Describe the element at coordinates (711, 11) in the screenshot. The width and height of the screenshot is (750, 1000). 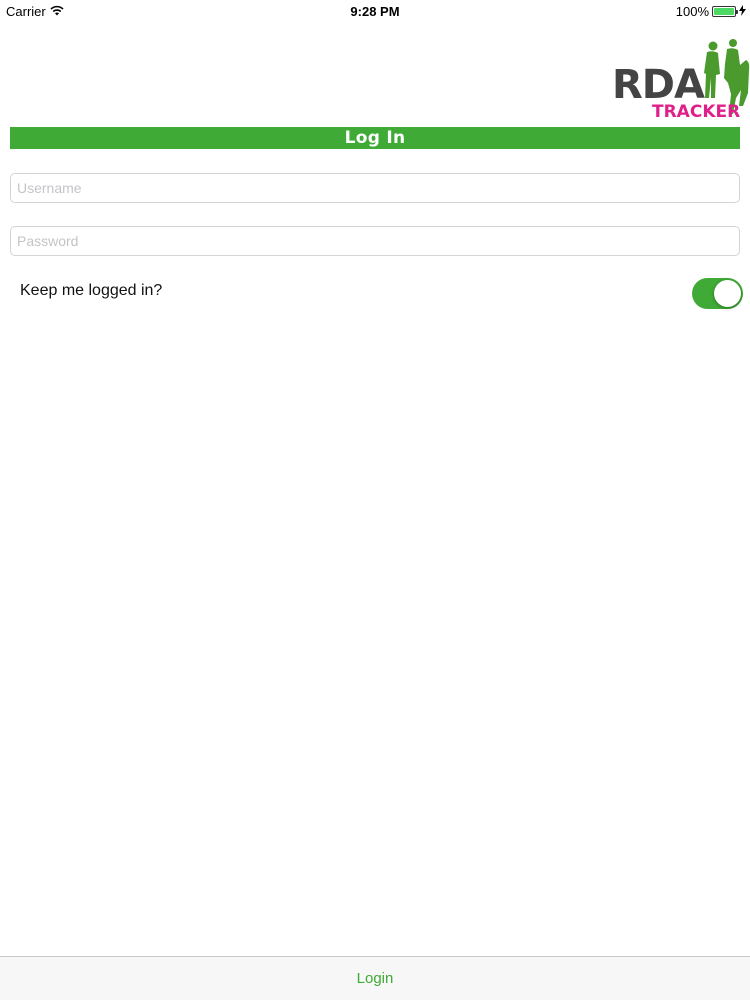
I see `status-right: 100%` at that location.